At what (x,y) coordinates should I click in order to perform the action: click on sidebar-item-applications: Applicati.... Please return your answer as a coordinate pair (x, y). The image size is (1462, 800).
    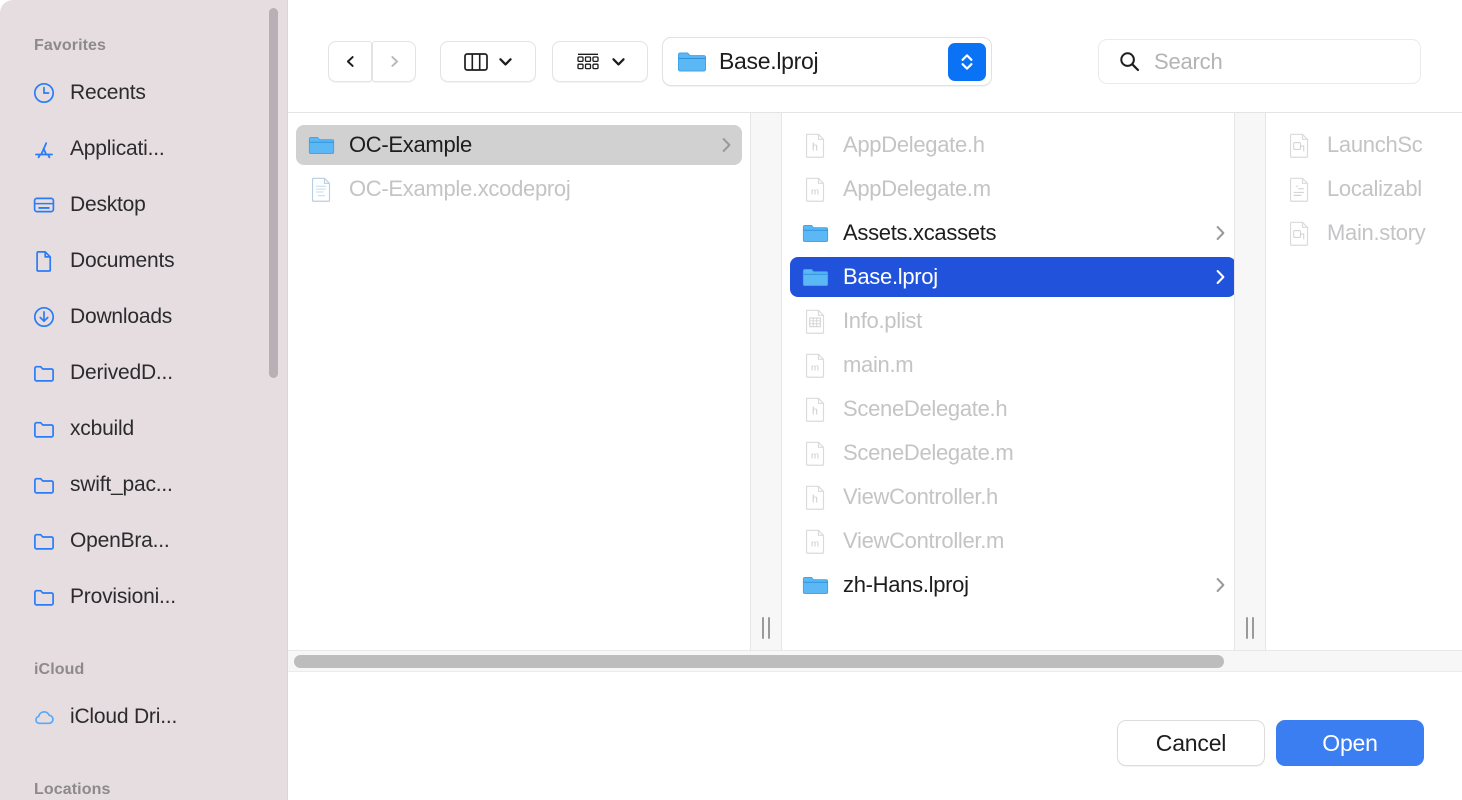
    Looking at the image, I should click on (139, 149).